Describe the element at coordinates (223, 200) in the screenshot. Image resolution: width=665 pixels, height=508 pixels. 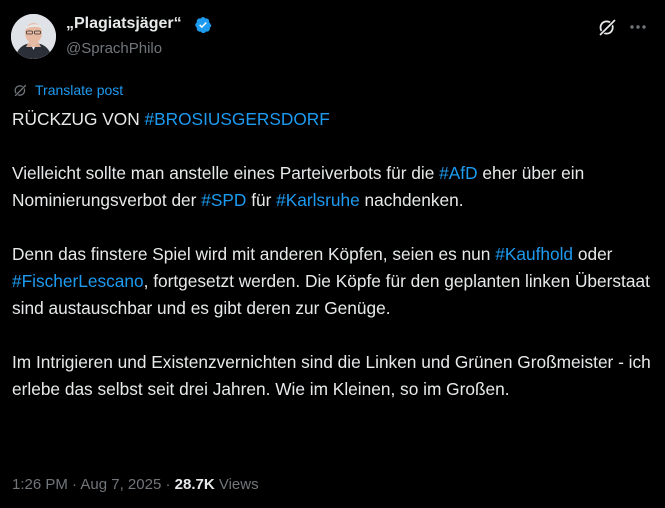
I see `hashtag-link: #SPD` at that location.